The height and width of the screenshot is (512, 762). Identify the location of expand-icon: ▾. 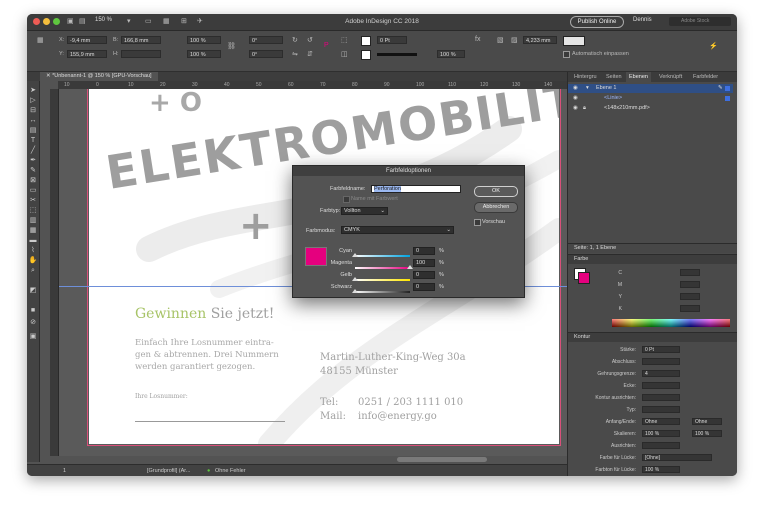
(587, 88).